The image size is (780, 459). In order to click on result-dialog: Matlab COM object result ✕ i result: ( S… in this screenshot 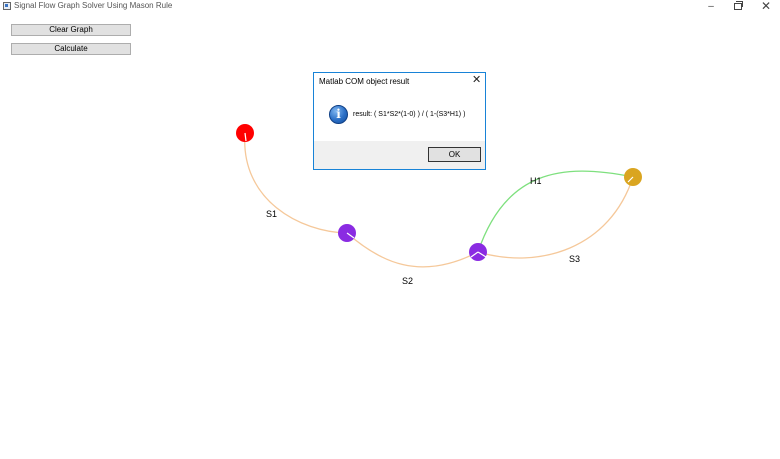, I will do `click(399, 121)`.